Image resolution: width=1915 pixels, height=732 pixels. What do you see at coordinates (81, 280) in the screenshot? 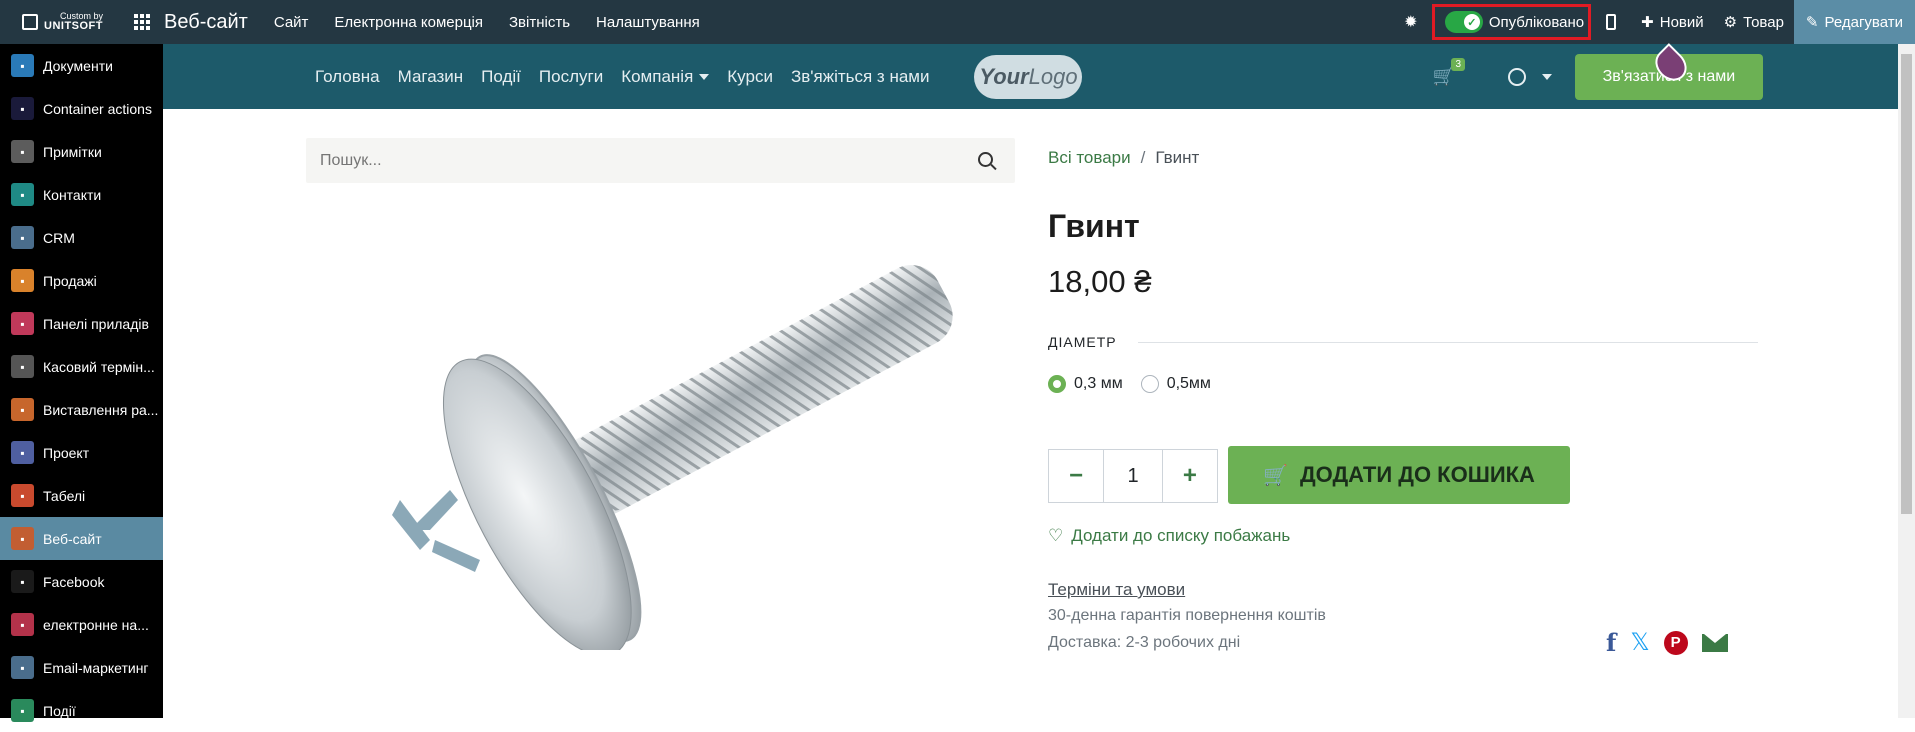
I see `sidebar-item: ▪ Продажі` at bounding box center [81, 280].